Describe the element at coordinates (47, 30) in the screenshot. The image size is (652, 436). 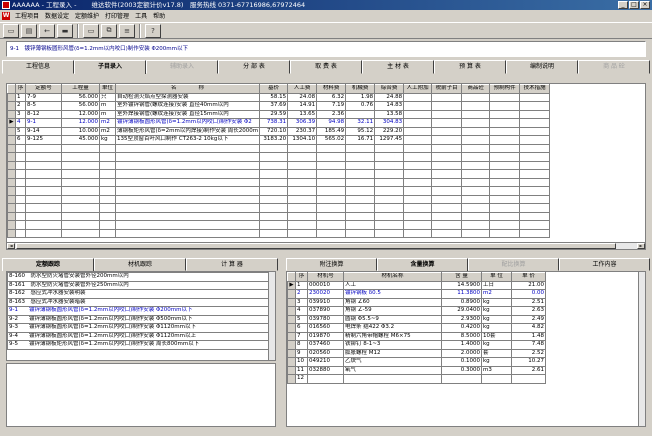
I see `back-arrow-icon: ←` at that location.